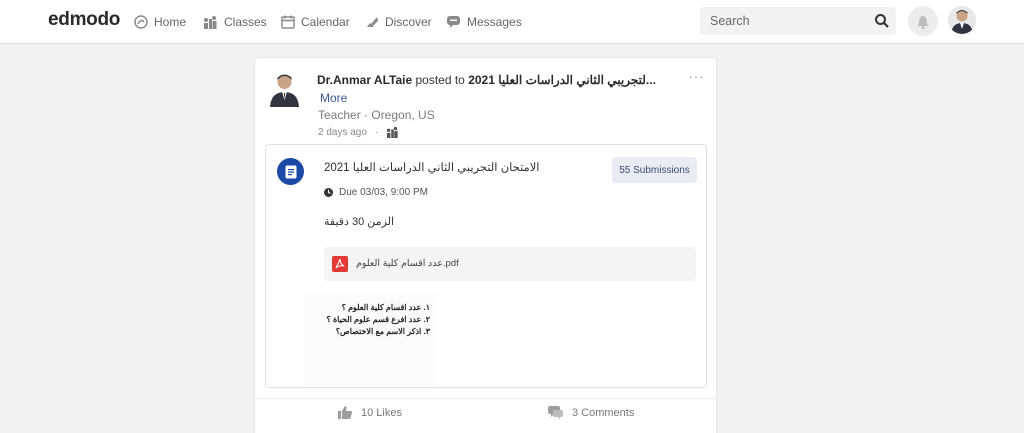 Image resolution: width=1024 pixels, height=433 pixels. I want to click on nav-discover: Discover, so click(398, 22).